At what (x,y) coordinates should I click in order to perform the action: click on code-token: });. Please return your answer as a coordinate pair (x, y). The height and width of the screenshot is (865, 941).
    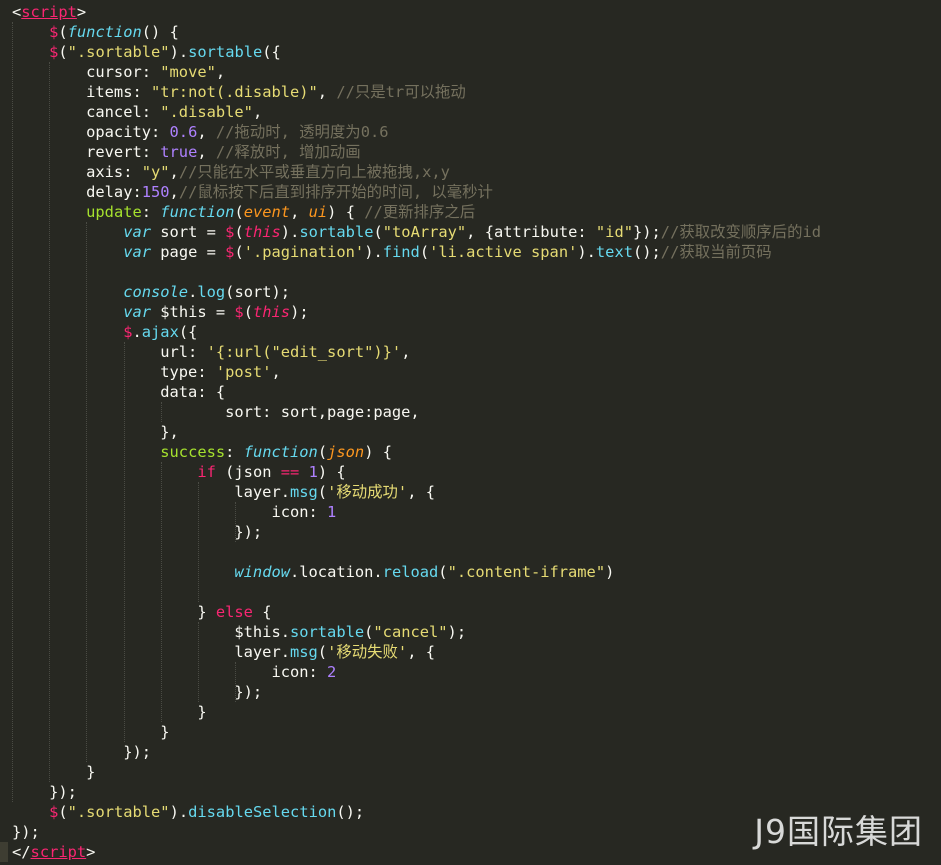
    Looking at the image, I should click on (44, 792).